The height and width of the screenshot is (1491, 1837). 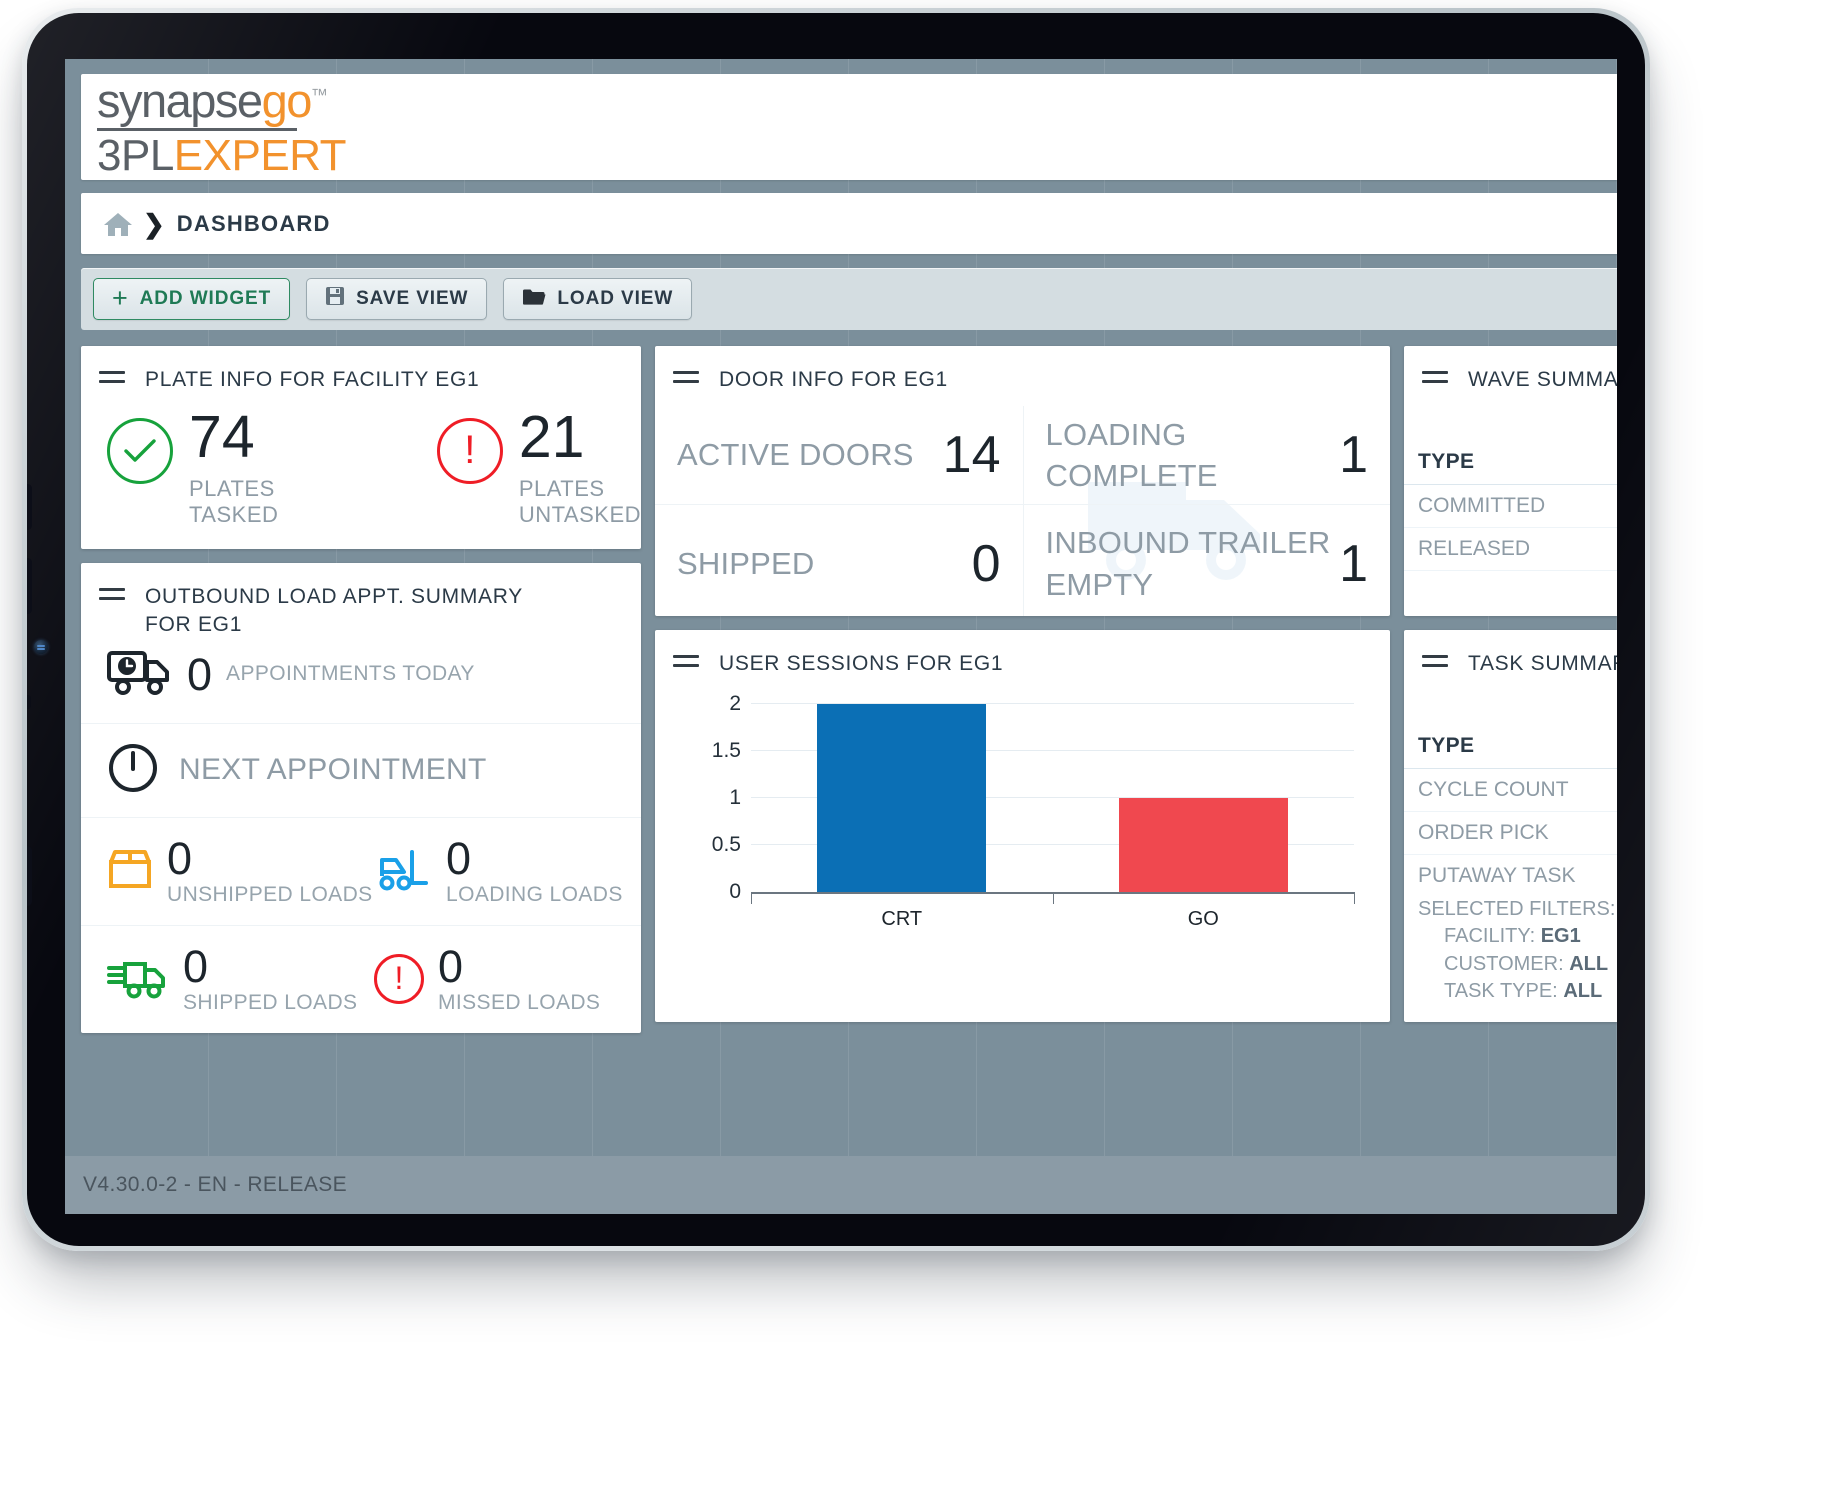 What do you see at coordinates (849, 299) in the screenshot?
I see `dashboard-toolbar: + ADD WIDGET SAVE VIEW LOAD VIEW` at bounding box center [849, 299].